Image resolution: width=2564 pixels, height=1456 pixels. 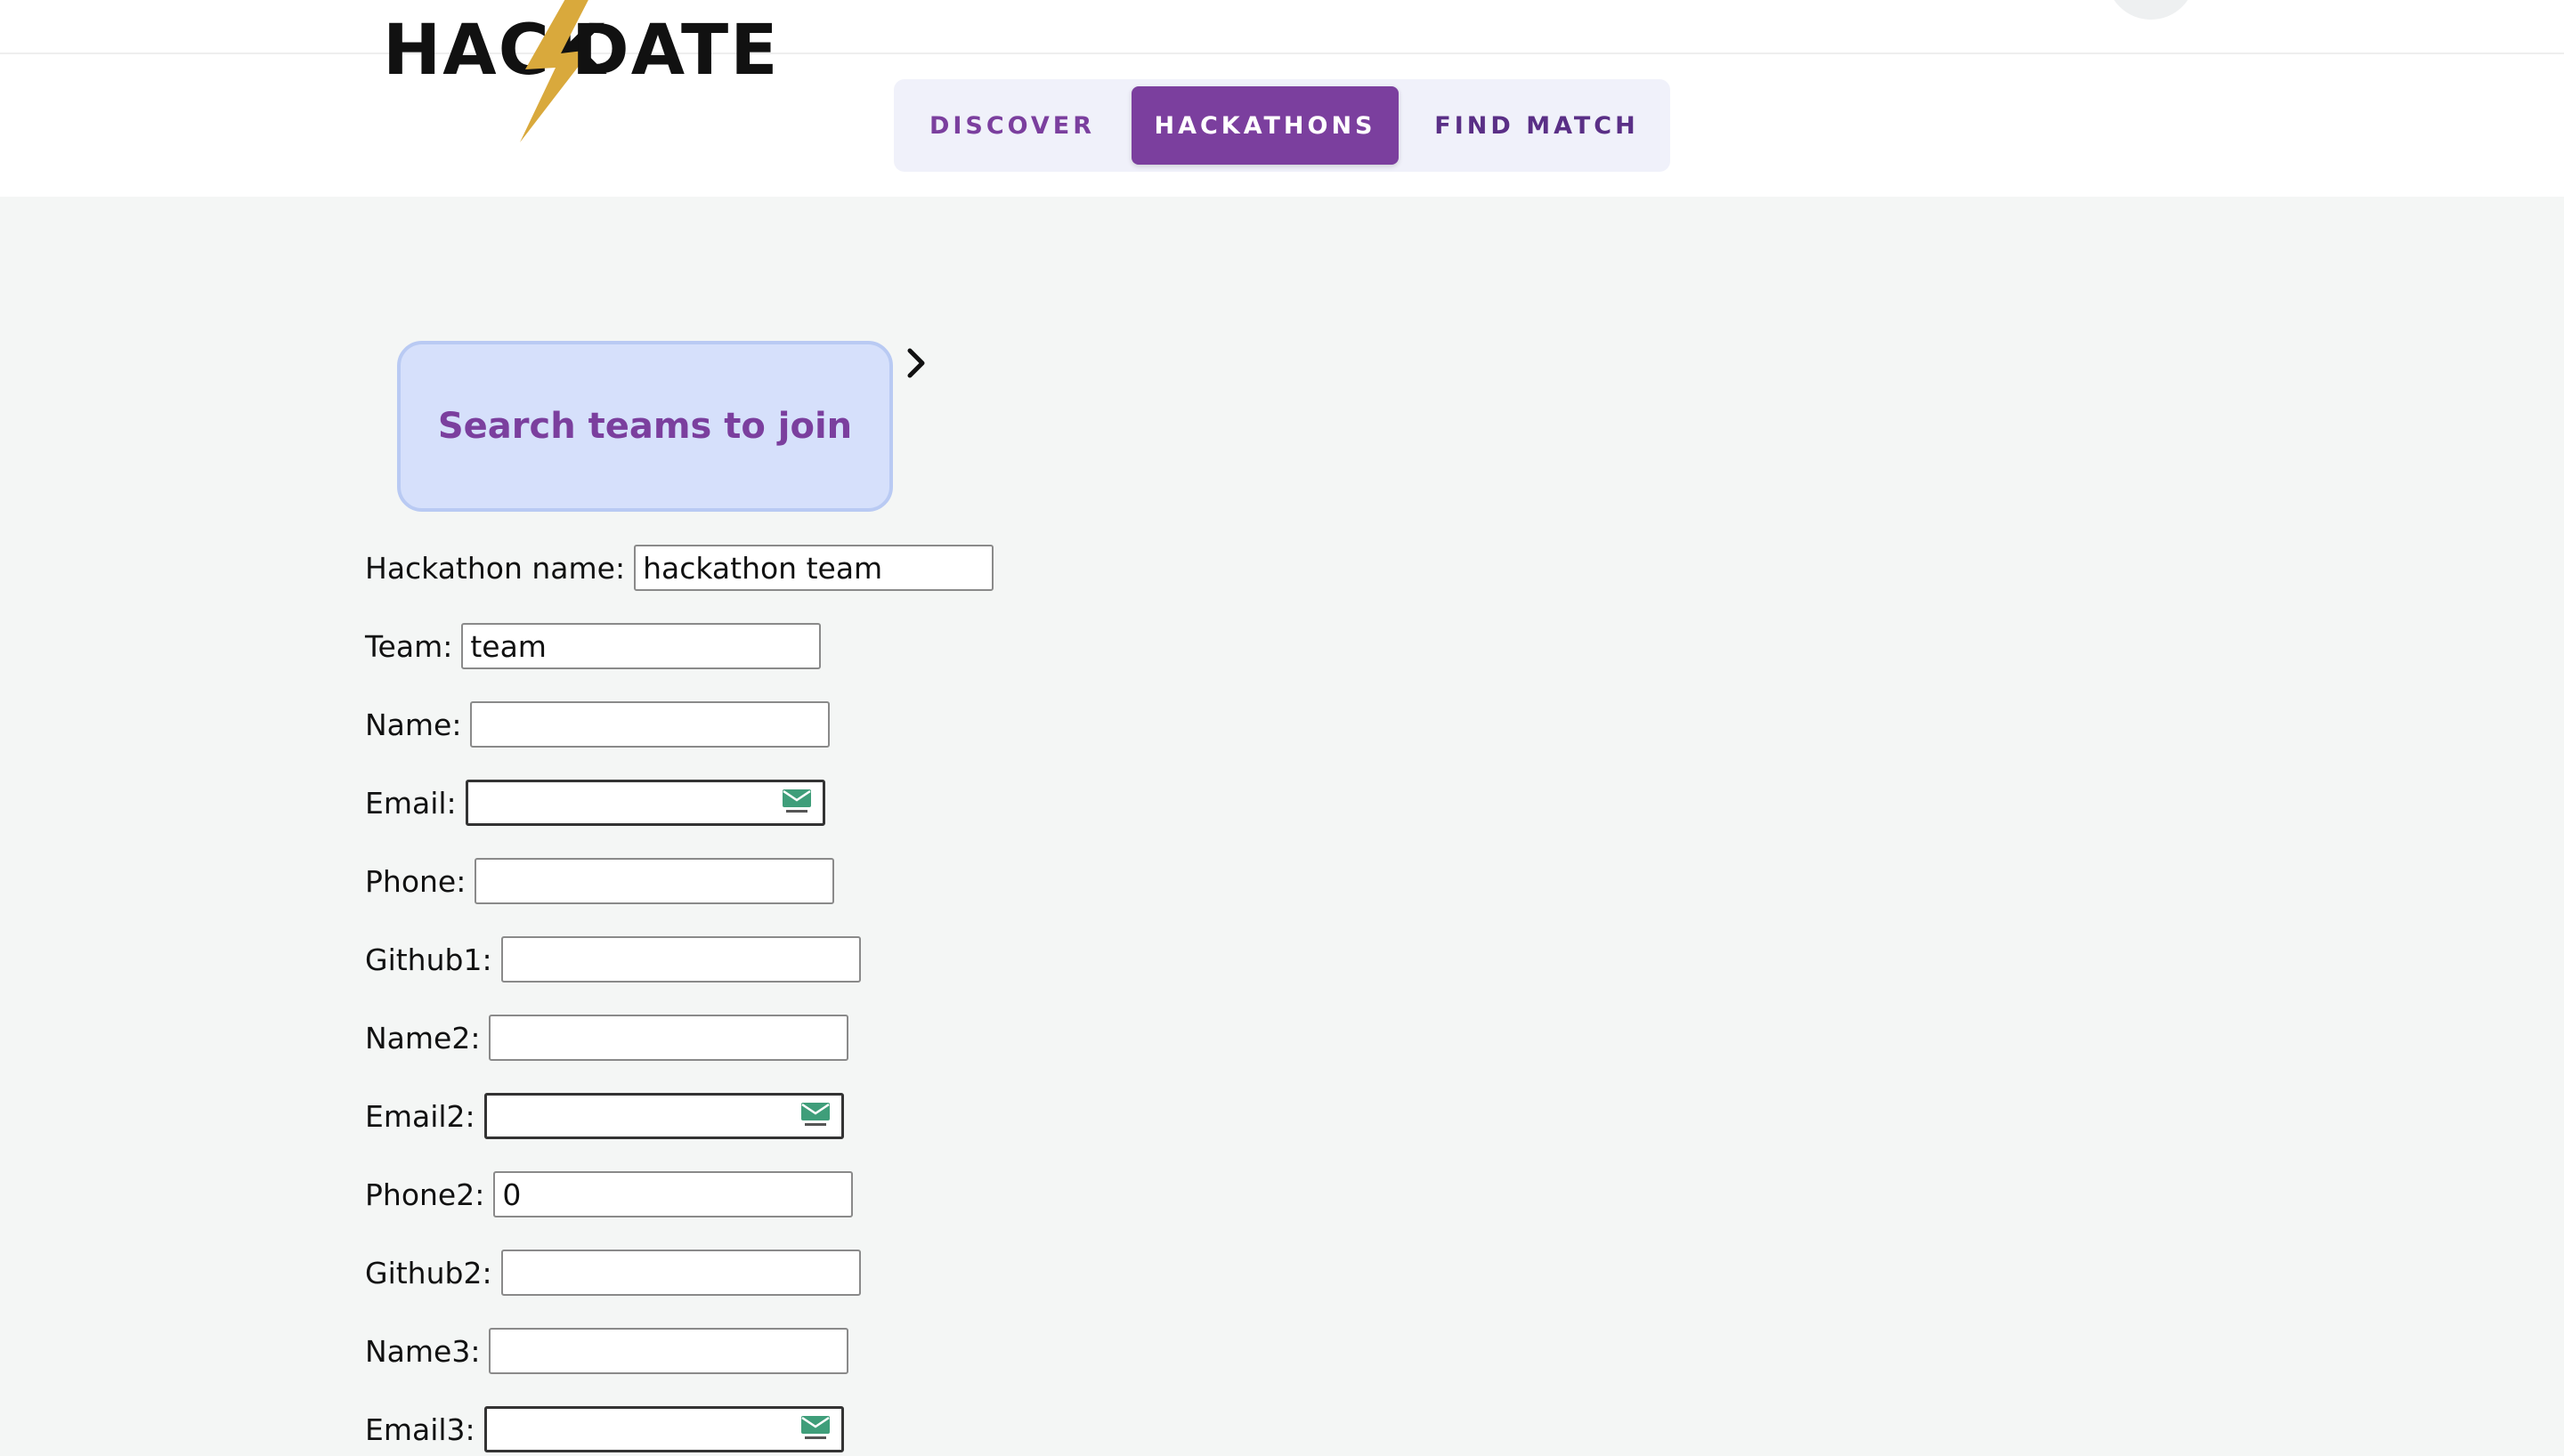 I want to click on team-row: Team:, so click(x=593, y=646).